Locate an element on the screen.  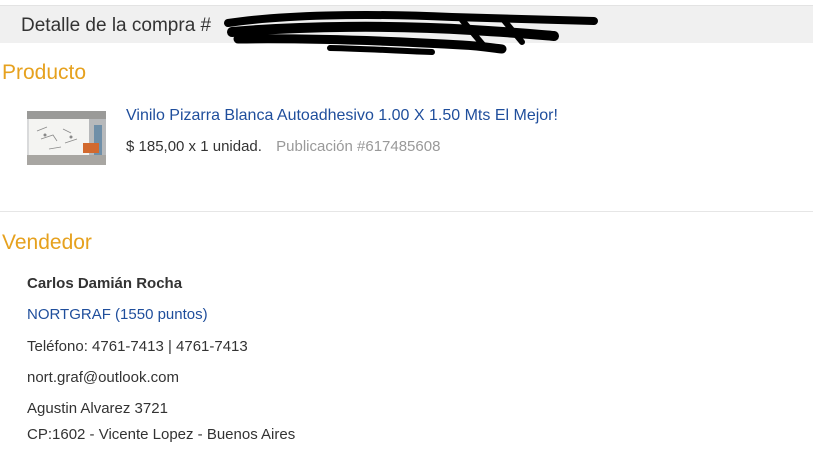
seller-location: CP:1602 - Vicente Lopez - Buenos Aires is located at coordinates (161, 434).